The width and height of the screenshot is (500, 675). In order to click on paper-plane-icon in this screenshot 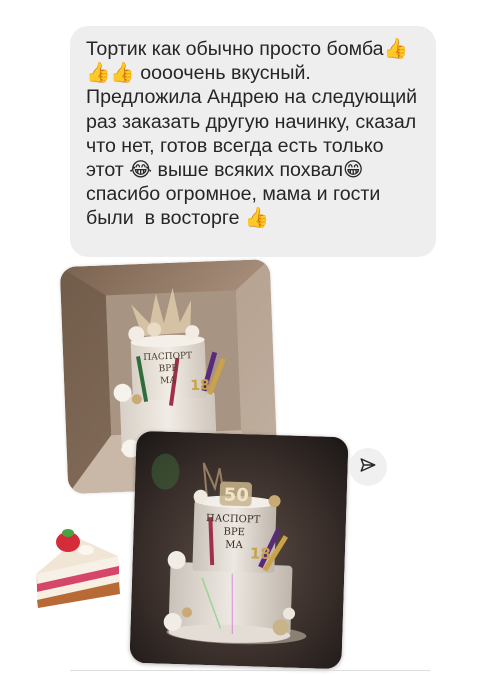, I will do `click(368, 467)`.